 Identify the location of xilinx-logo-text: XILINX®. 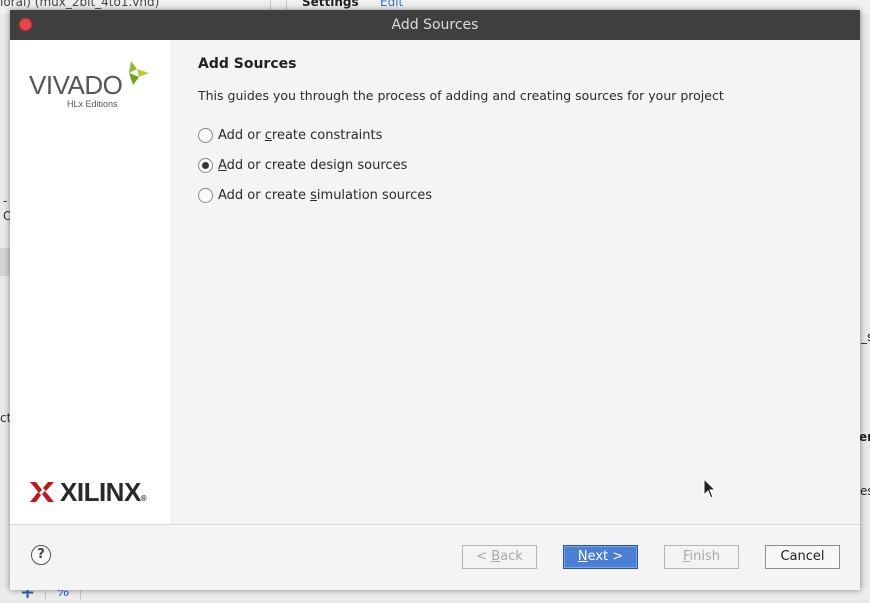
(103, 492).